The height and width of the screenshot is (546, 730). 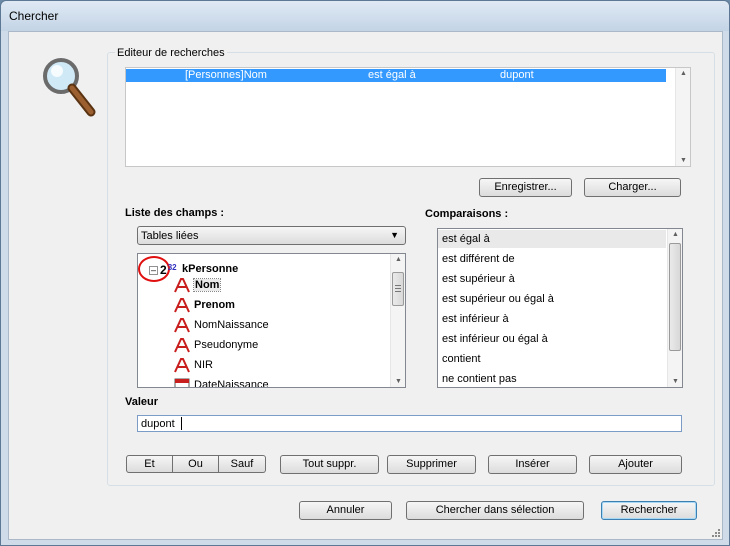 What do you see at coordinates (182, 382) in the screenshot?
I see `calendar-icon` at bounding box center [182, 382].